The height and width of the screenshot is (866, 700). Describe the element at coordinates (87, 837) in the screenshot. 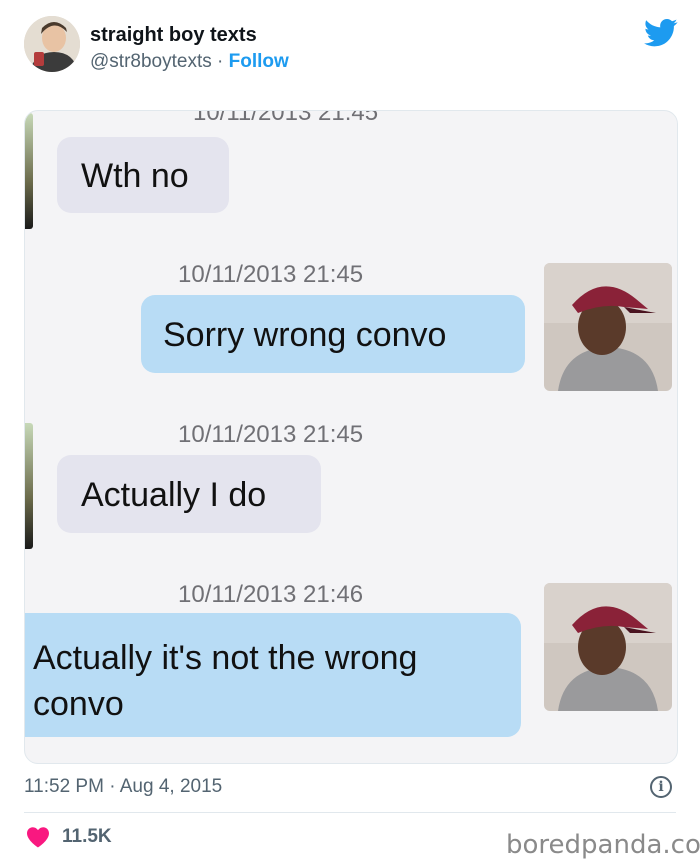

I see `like-count: 11.5K` at that location.